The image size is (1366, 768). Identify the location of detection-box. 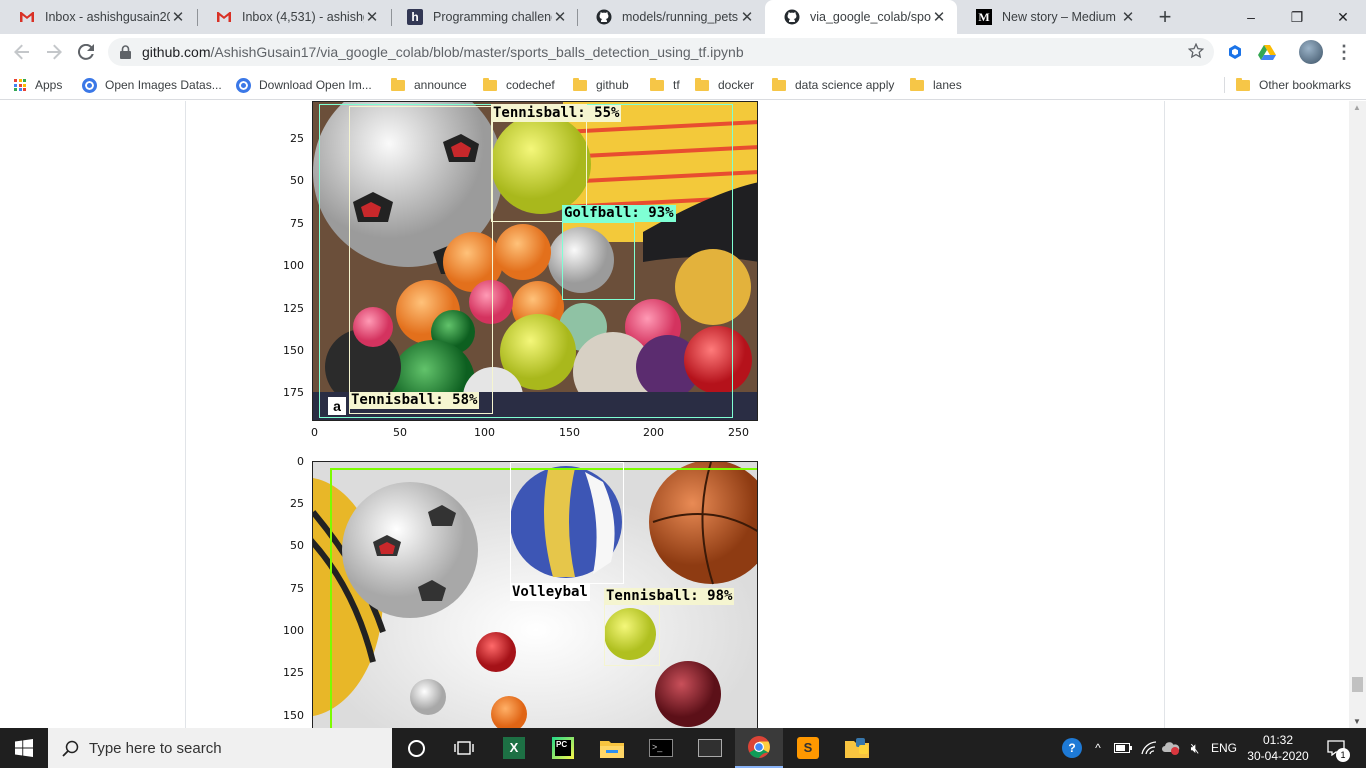
(598, 261).